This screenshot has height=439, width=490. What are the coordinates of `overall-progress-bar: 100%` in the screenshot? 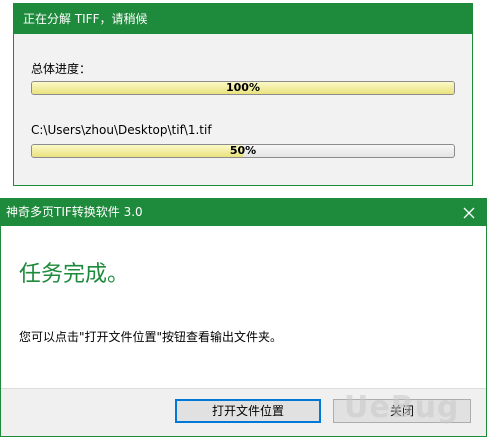 It's located at (243, 88).